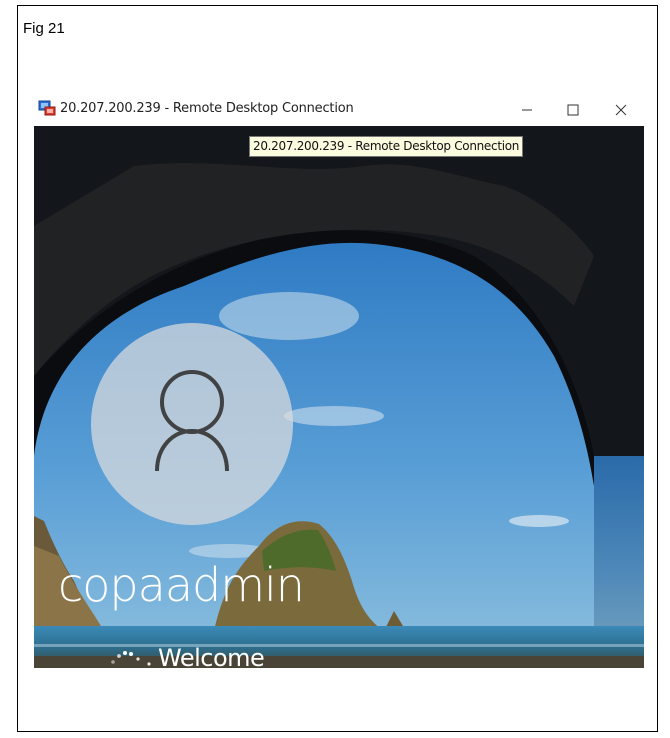 The width and height of the screenshot is (670, 738). What do you see at coordinates (211, 656) in the screenshot?
I see `status-text: Welcome` at bounding box center [211, 656].